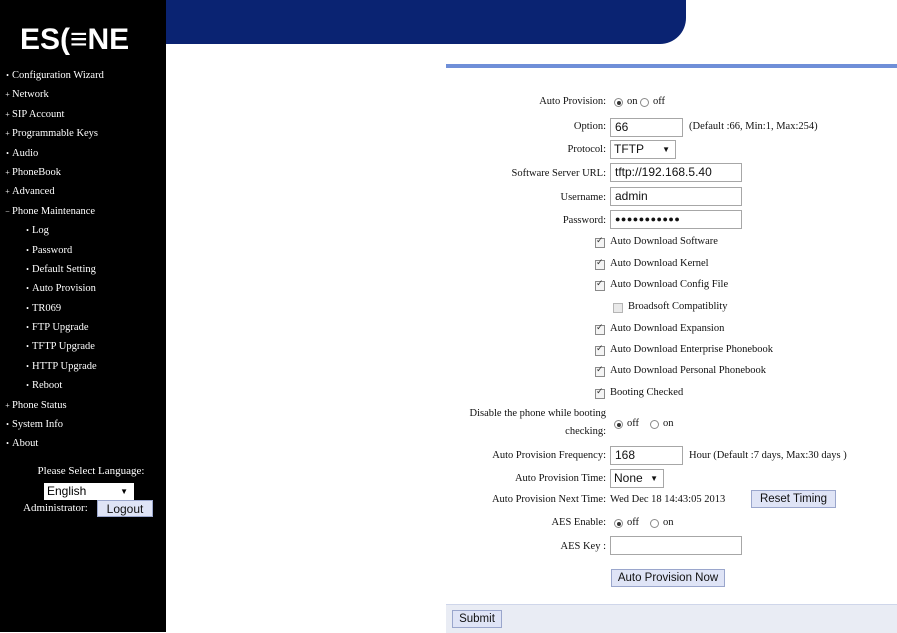  I want to click on checkbox-label: Booting Checked, so click(647, 392).